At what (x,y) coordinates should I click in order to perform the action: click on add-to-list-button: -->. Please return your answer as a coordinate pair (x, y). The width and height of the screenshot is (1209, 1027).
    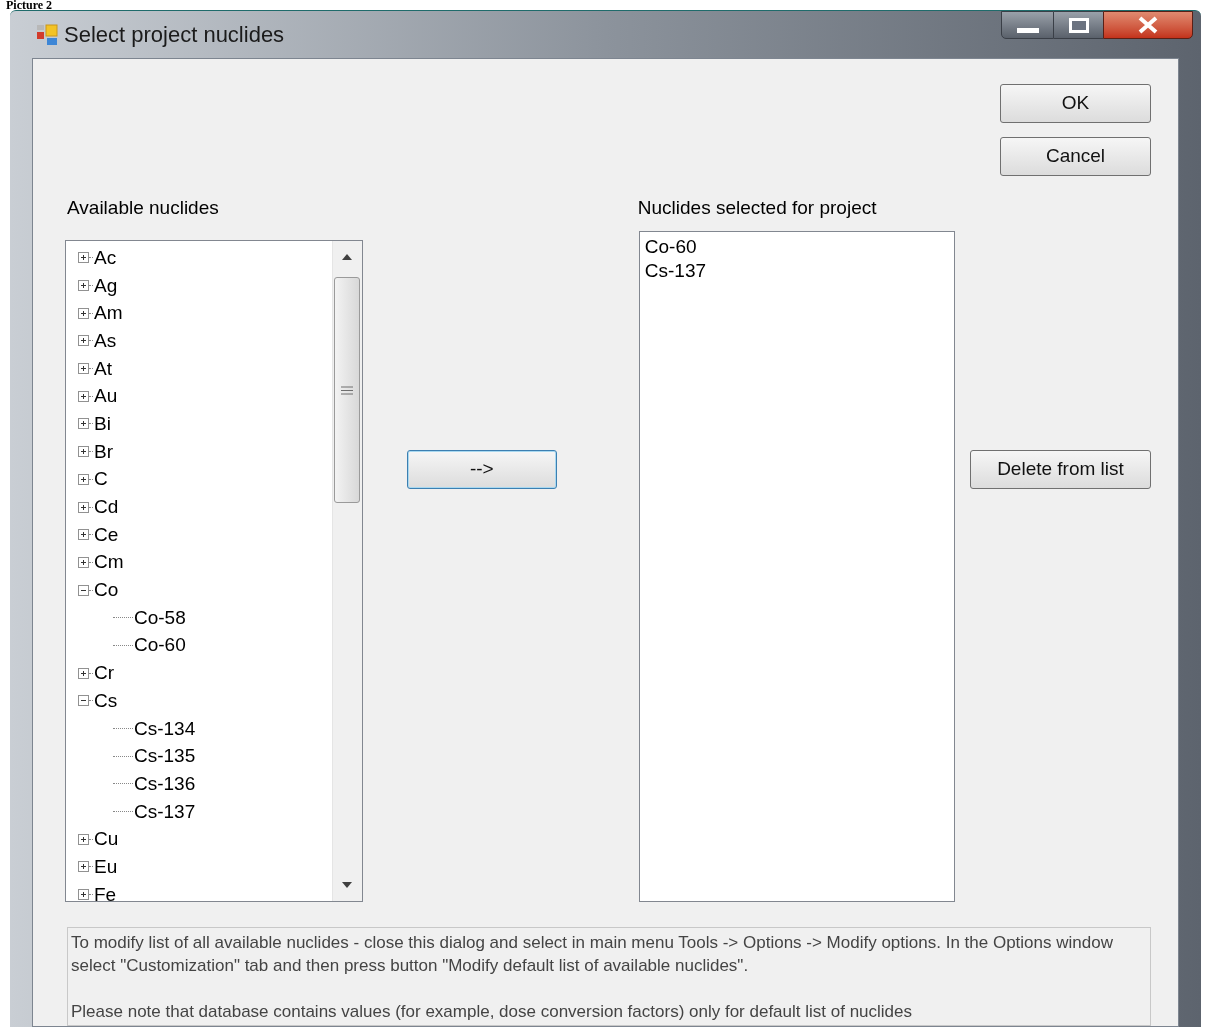
    Looking at the image, I should click on (481, 469).